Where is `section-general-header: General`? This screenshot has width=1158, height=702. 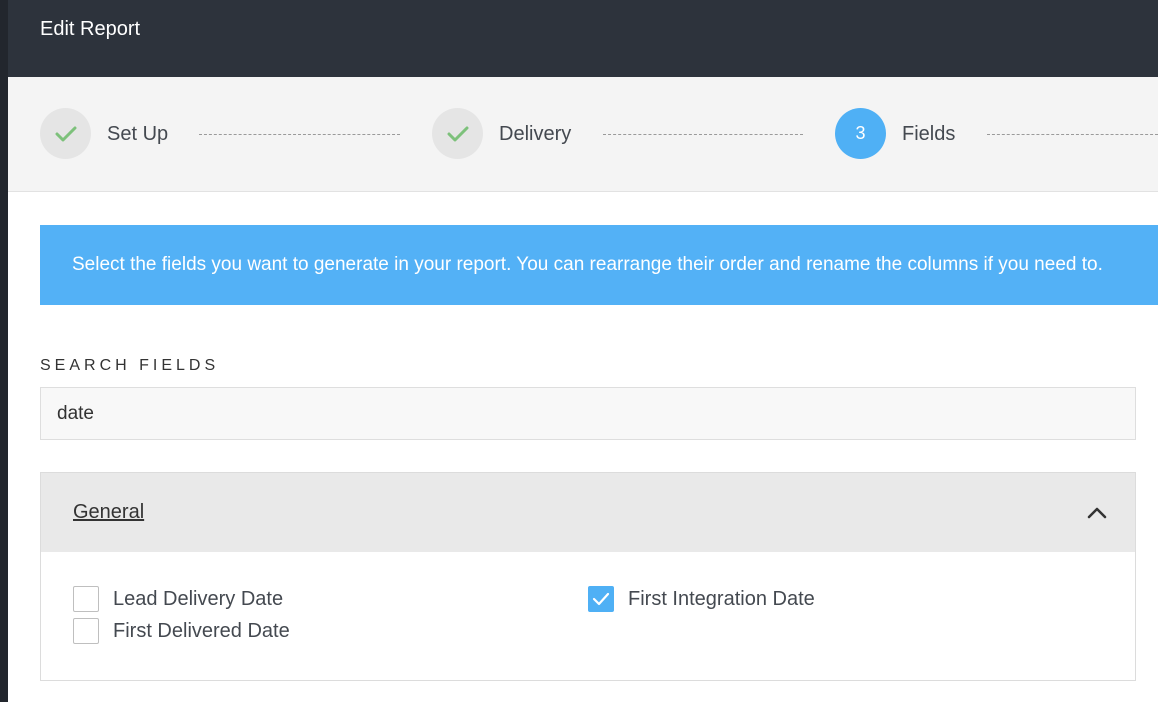 section-general-header: General is located at coordinates (588, 512).